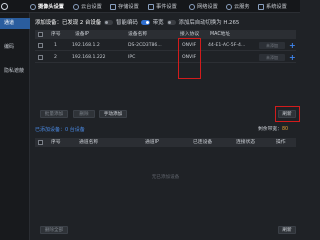 The width and height of the screenshot is (320, 240). I want to click on nav-ptz-settings: 云台设置, so click(87, 6).